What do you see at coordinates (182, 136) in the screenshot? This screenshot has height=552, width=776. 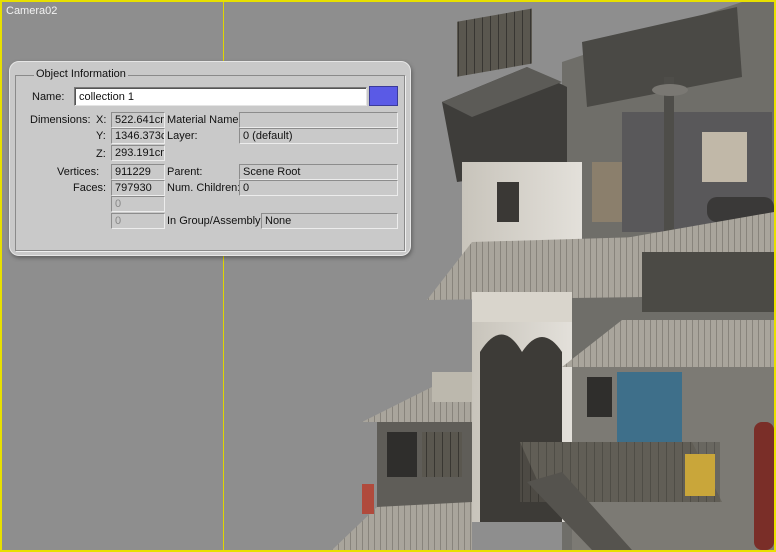 I see `layer-label: Layer:` at bounding box center [182, 136].